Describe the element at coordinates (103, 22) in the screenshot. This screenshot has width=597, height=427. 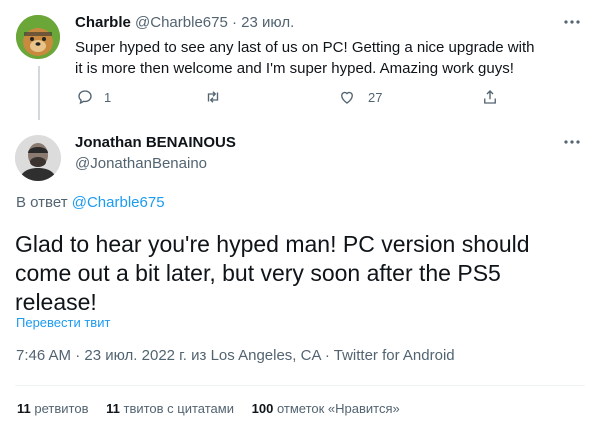
I see `parent-author-name: Charble` at that location.